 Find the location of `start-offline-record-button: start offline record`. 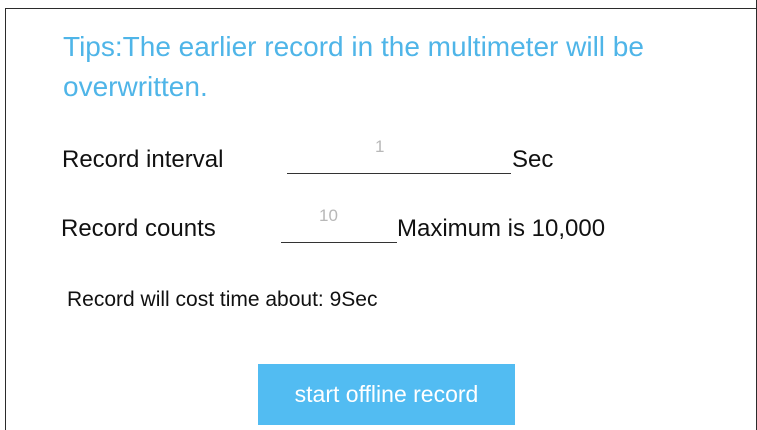

start-offline-record-button: start offline record is located at coordinates (386, 394).